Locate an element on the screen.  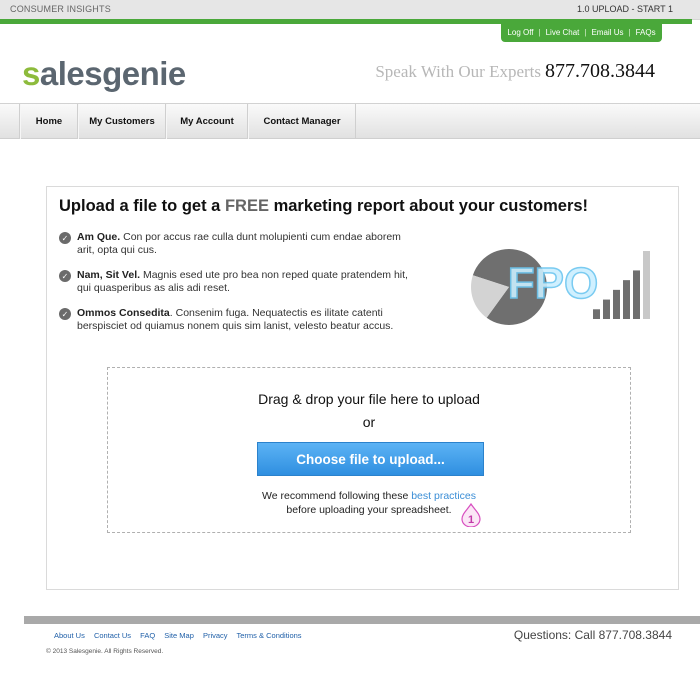
footer-about-link: About Us is located at coordinates (69, 635).